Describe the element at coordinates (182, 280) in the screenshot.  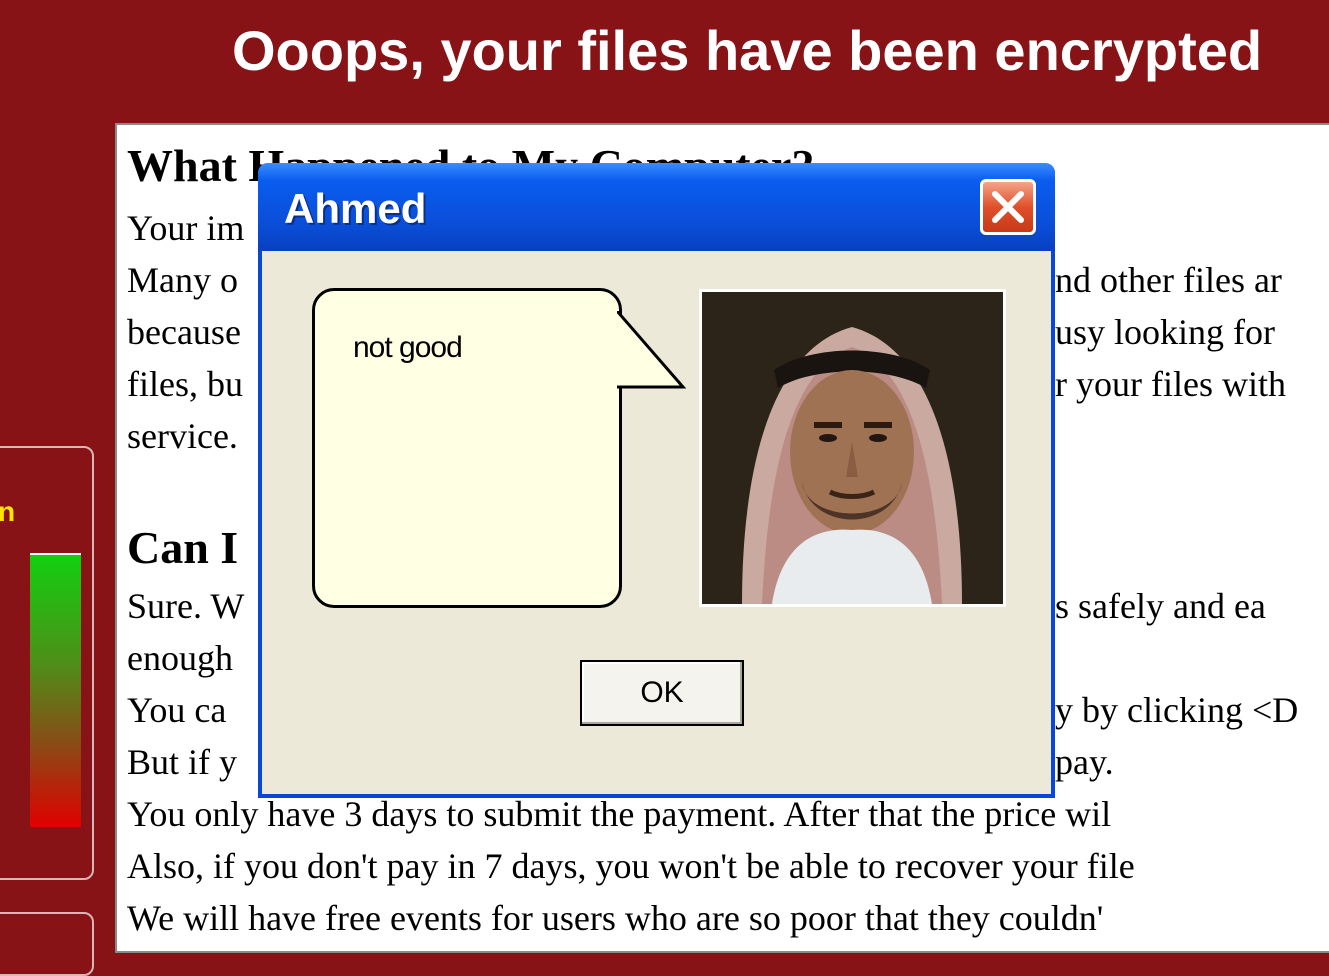
I see `text-line: Many o` at that location.